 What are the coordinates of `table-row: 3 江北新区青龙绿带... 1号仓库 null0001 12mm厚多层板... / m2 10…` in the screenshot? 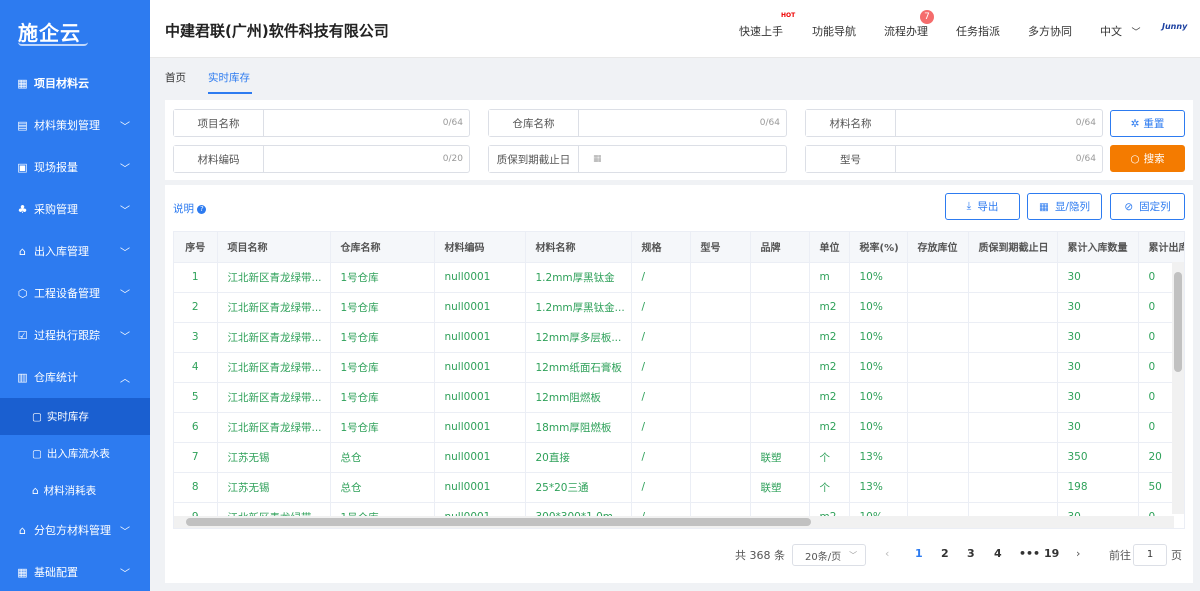 It's located at (679, 337).